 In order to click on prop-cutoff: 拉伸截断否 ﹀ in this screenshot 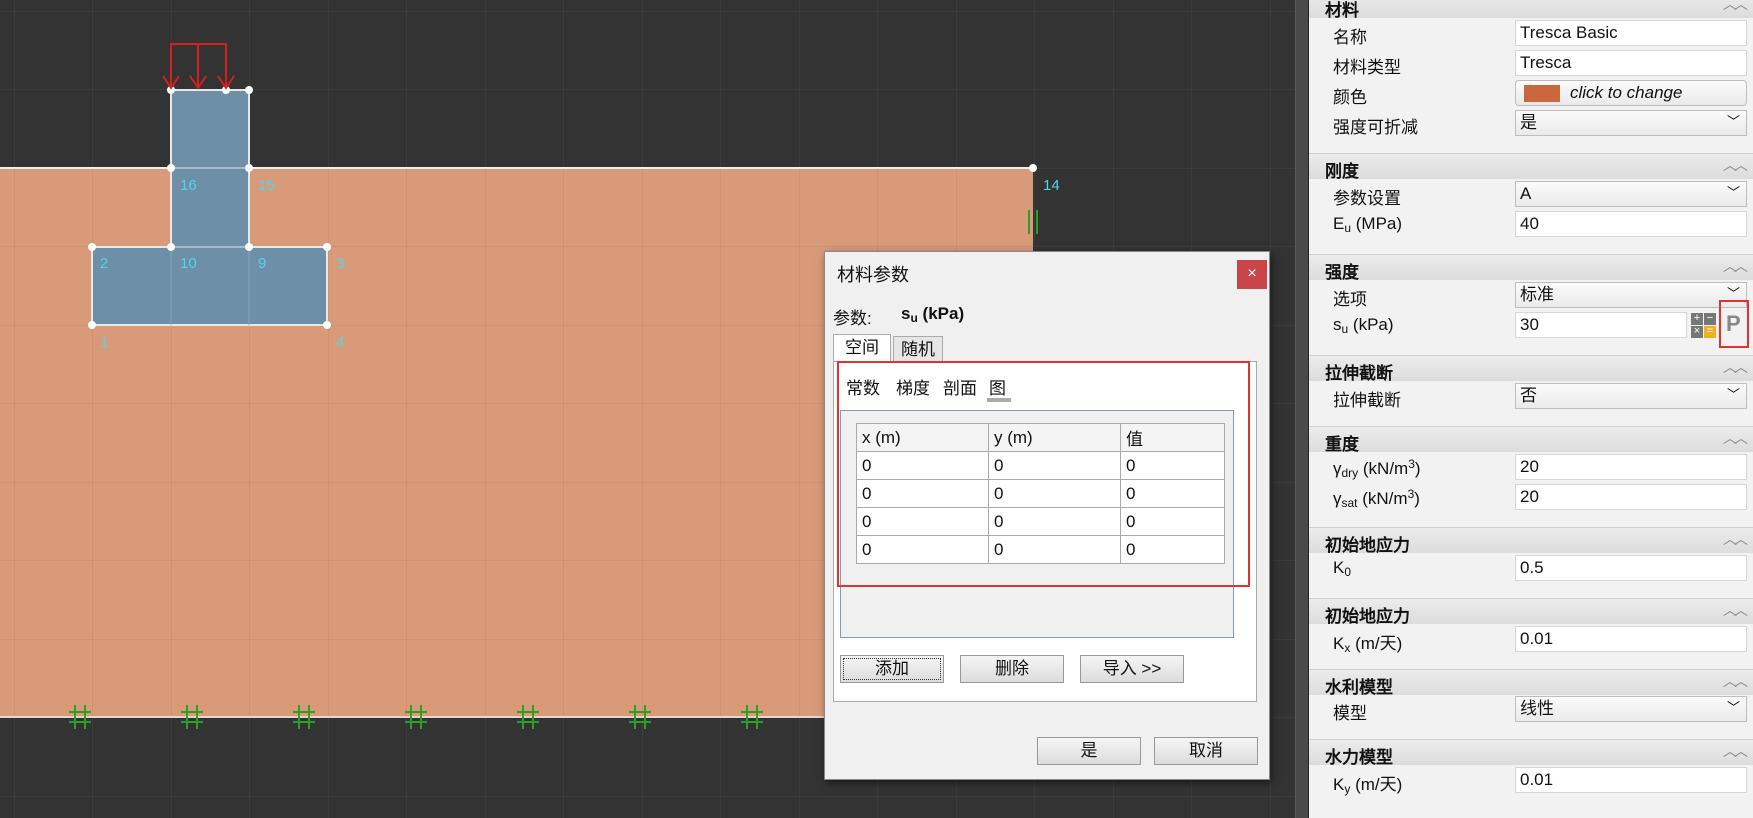, I will do `click(1531, 396)`.